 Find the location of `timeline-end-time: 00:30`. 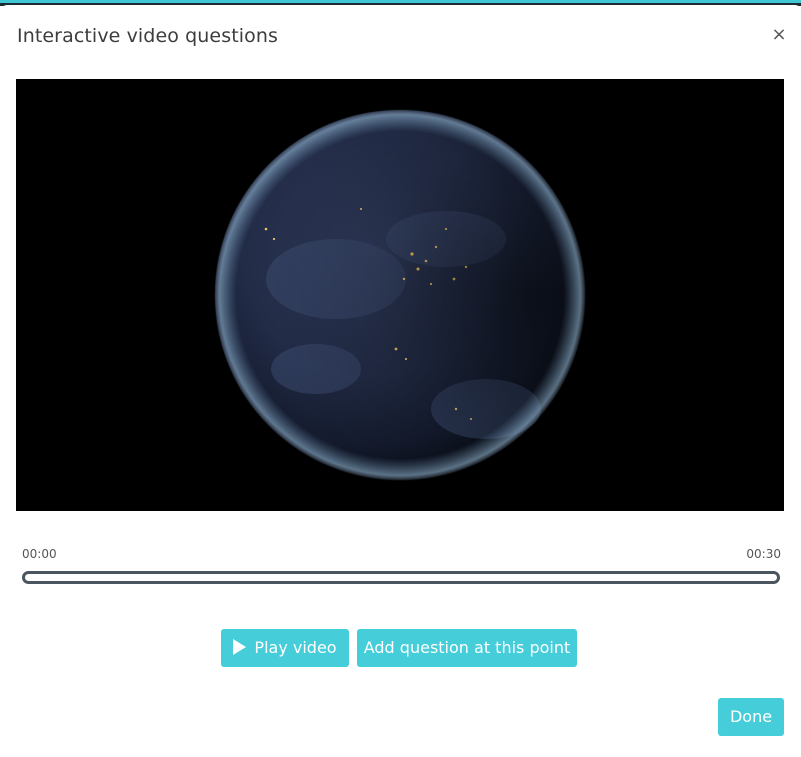

timeline-end-time: 00:30 is located at coordinates (763, 554).